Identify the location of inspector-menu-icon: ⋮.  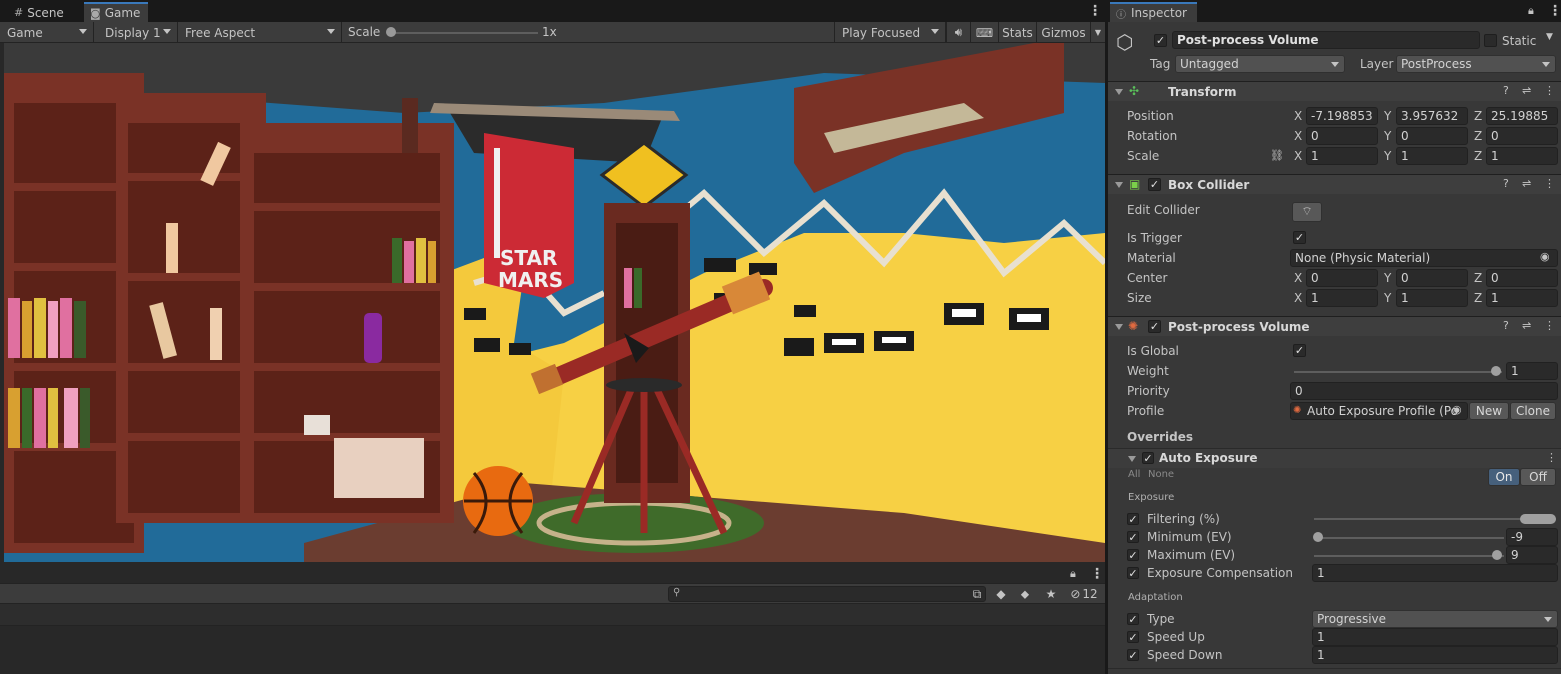
(1554, 11).